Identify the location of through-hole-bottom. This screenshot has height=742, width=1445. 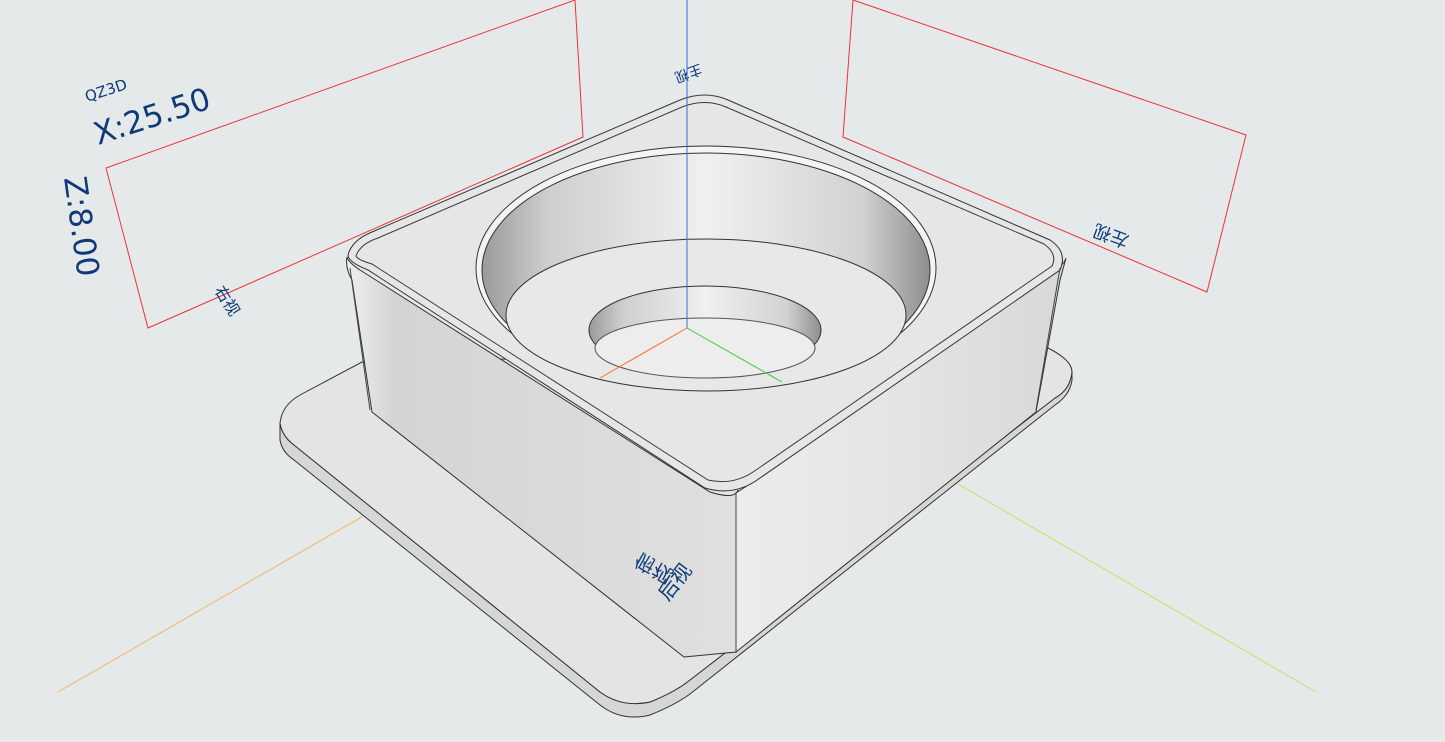
(705, 348).